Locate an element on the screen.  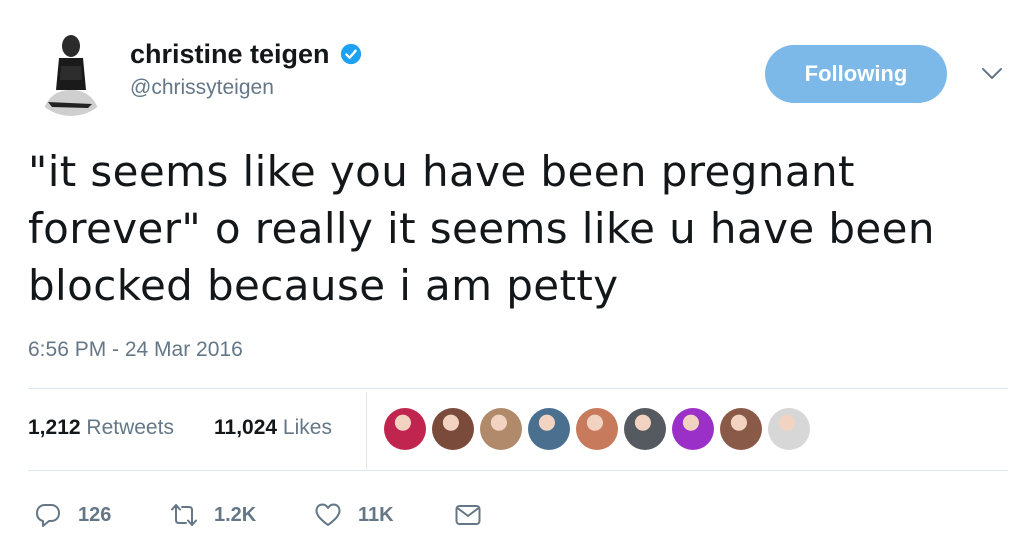
tweet-actions: 126 1.2K 11K is located at coordinates (518, 514).